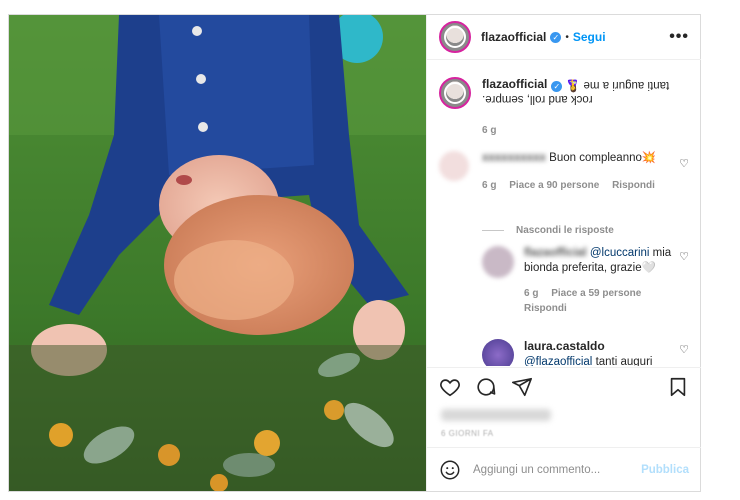 The height and width of the screenshot is (500, 740). Describe the element at coordinates (486, 387) in the screenshot. I see `comment-icon` at that location.